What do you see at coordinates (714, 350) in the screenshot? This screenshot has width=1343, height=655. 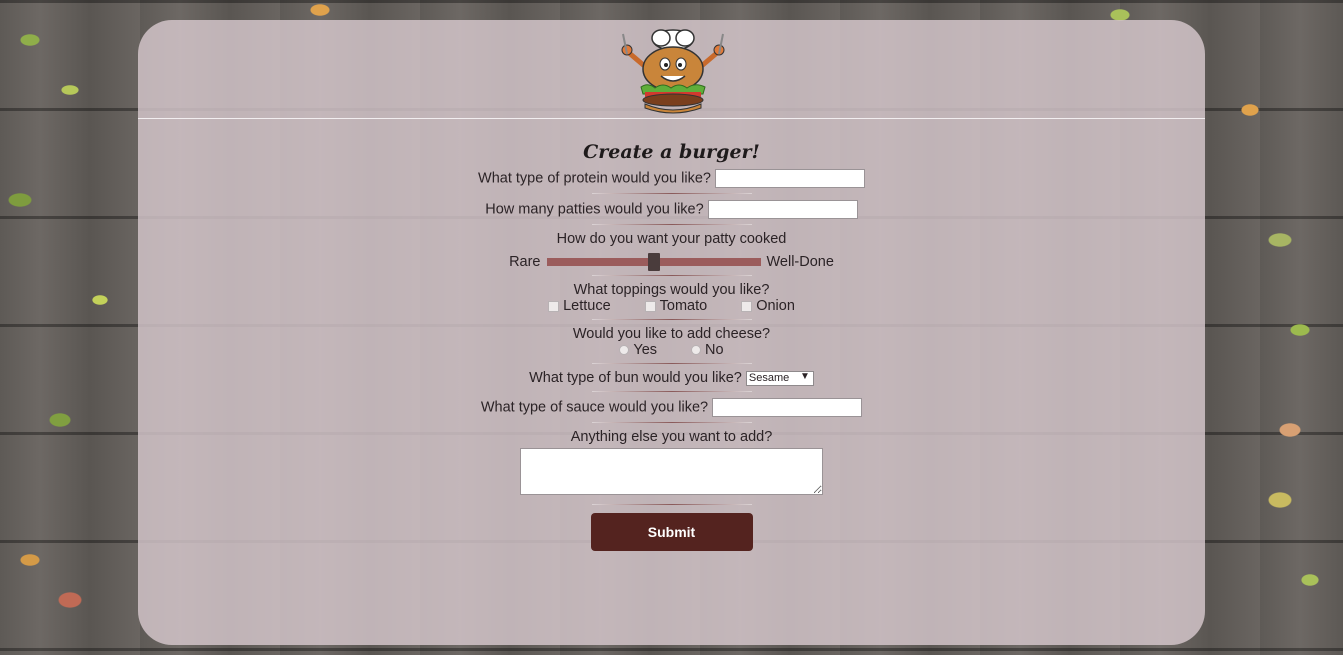 I see `cheese-no-label: No` at bounding box center [714, 350].